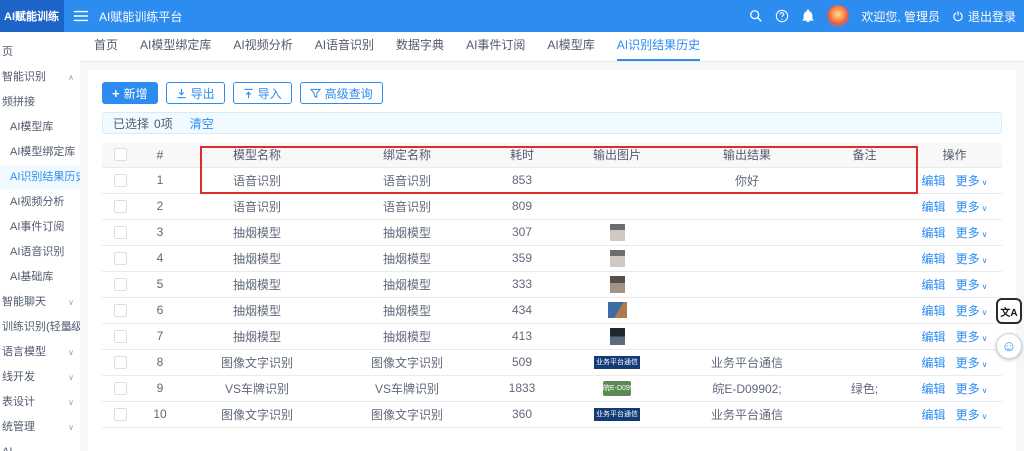 This screenshot has width=1024, height=451. What do you see at coordinates (420, 46) in the screenshot?
I see `tab-4: 数据字典` at bounding box center [420, 46].